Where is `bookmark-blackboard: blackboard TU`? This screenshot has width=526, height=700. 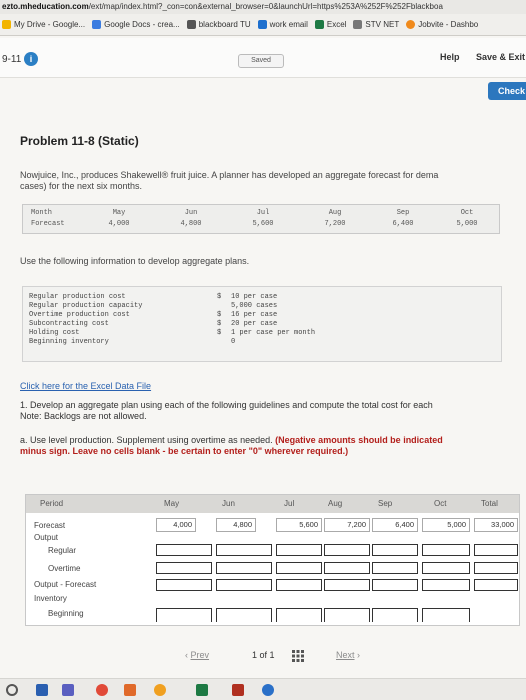 bookmark-blackboard: blackboard TU is located at coordinates (218, 24).